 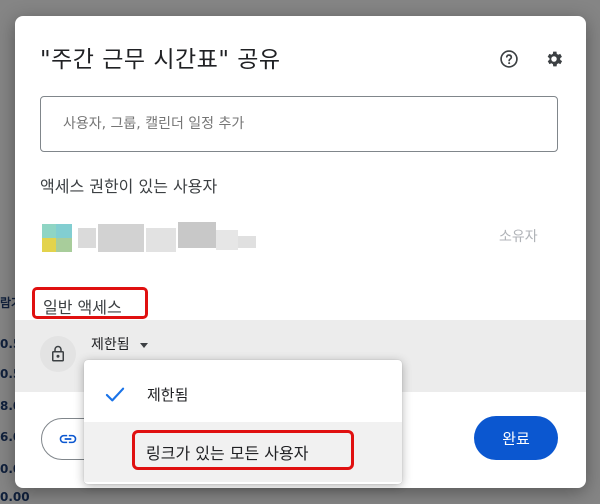 I want to click on gear-icon, so click(x=555, y=59).